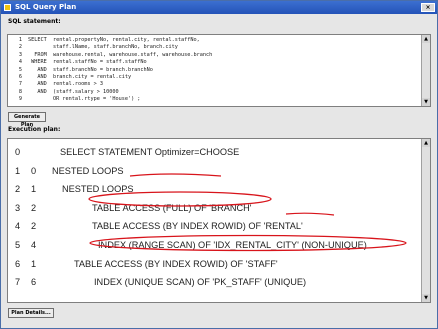  I want to click on sql-line-number: 6, so click(20, 77).